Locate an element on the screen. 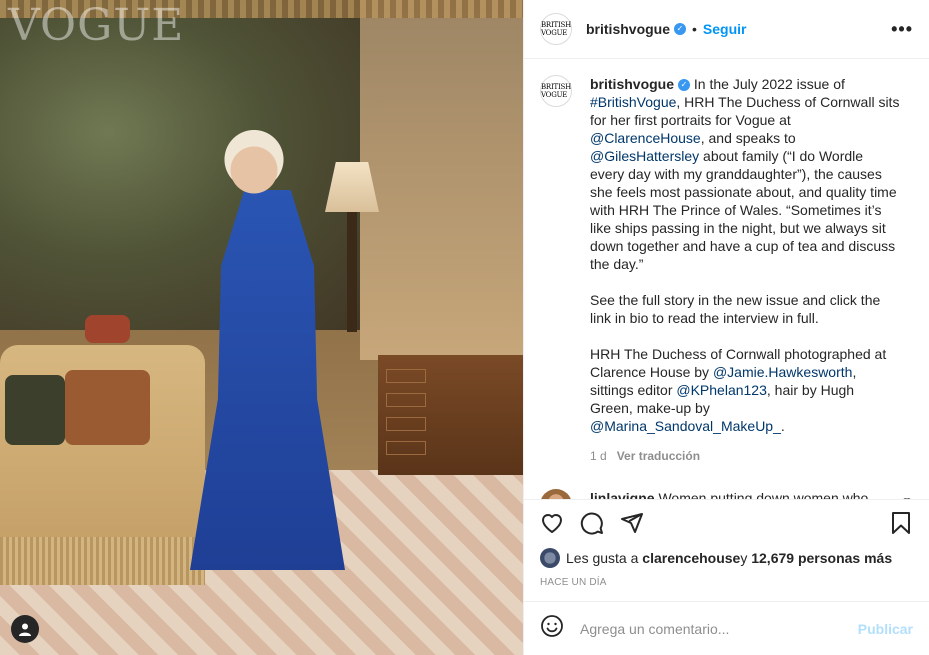 The image size is (929, 655). photo-wall is located at coordinates (441, 180).